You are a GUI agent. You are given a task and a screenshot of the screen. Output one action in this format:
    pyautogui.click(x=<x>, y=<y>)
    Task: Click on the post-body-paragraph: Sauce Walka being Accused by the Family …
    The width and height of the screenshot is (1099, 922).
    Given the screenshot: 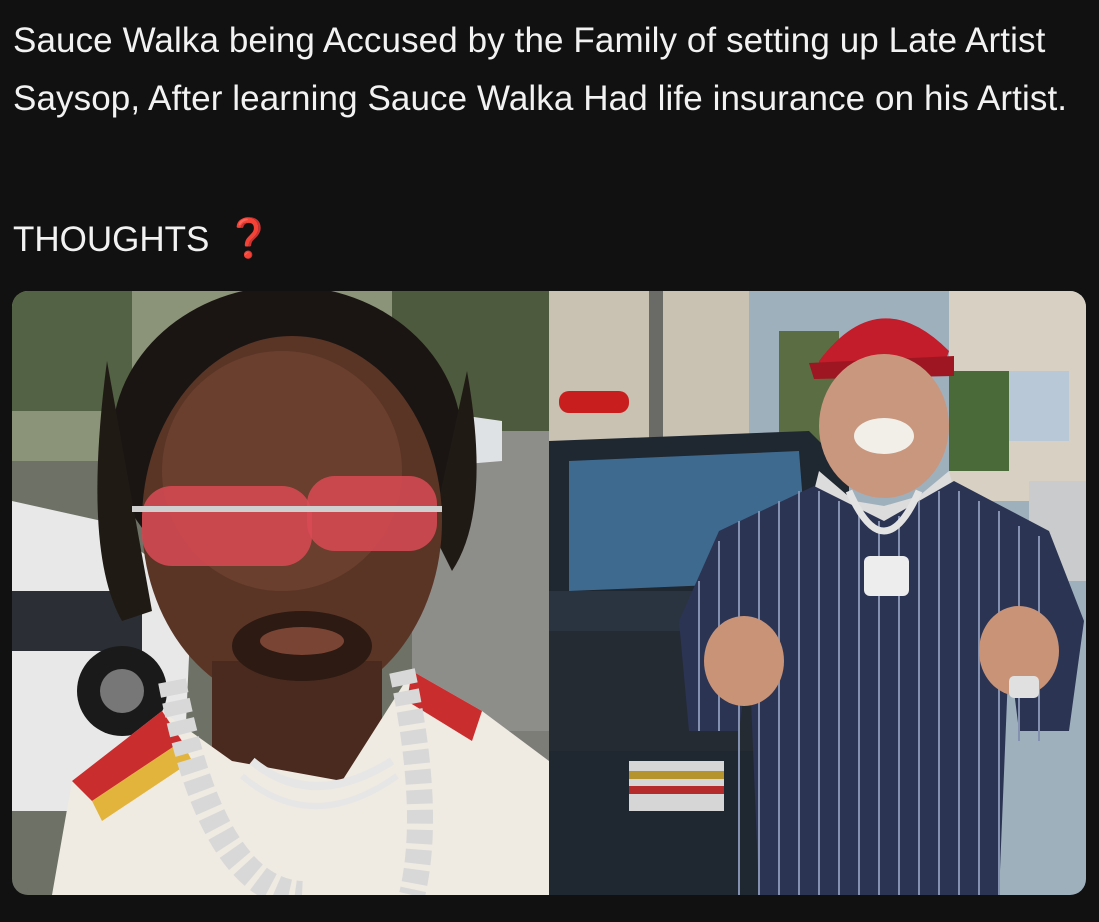 What is the action you would take?
    pyautogui.click(x=540, y=69)
    